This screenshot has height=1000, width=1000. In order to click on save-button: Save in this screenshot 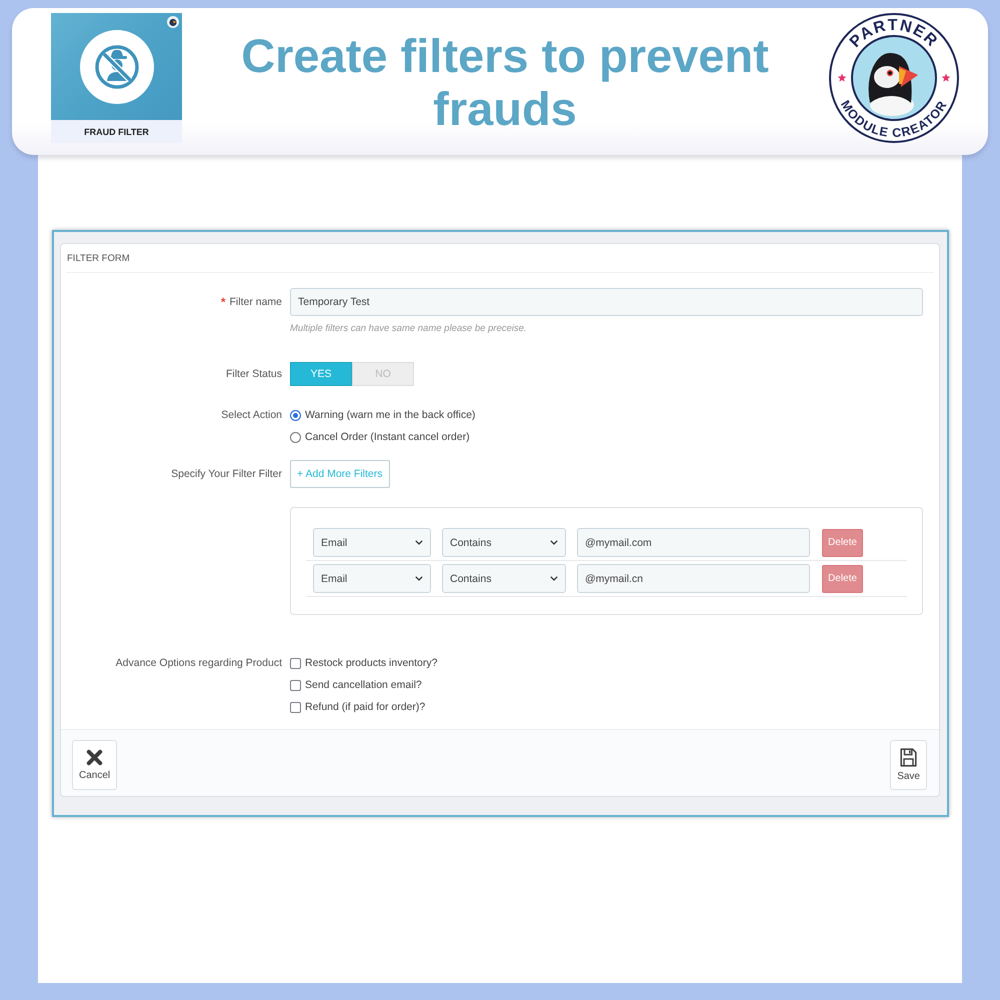, I will do `click(908, 765)`.